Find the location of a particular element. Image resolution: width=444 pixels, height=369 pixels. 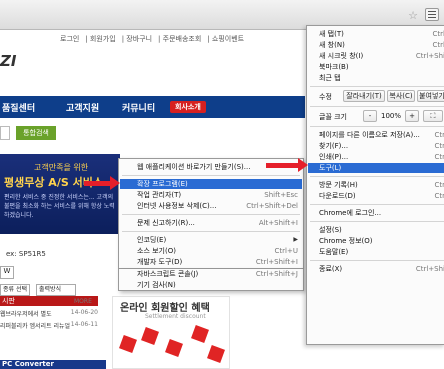

nav-quality: 품질센터 is located at coordinates (18, 107).